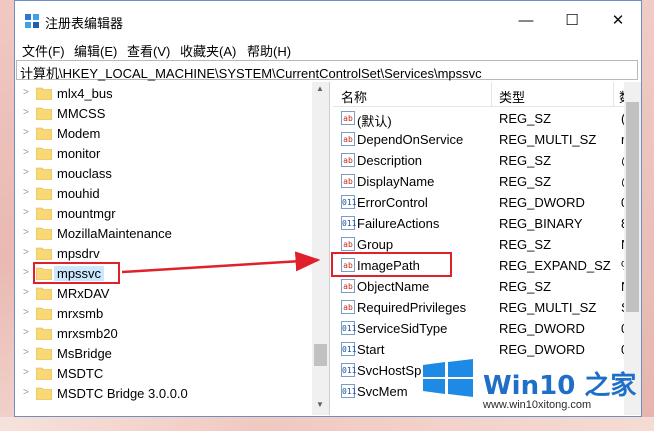 The width and height of the screenshot is (654, 431). Describe the element at coordinates (560, 386) in the screenshot. I see `watermark-brand: Win10 之家` at that location.